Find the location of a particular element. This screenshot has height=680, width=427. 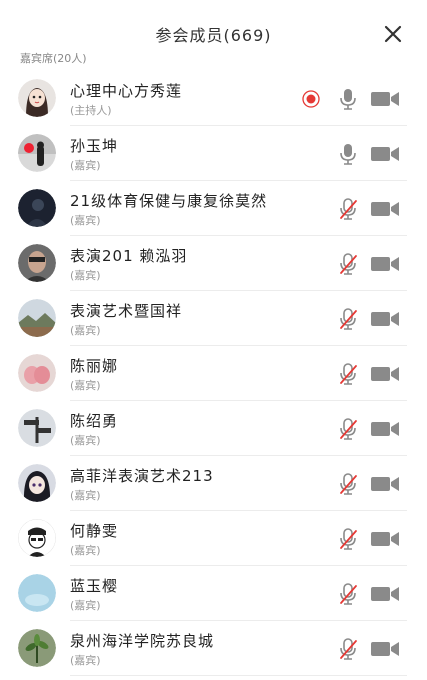

member-row: 高菲洋表演艺术213 (嘉宾) is located at coordinates (213, 483).